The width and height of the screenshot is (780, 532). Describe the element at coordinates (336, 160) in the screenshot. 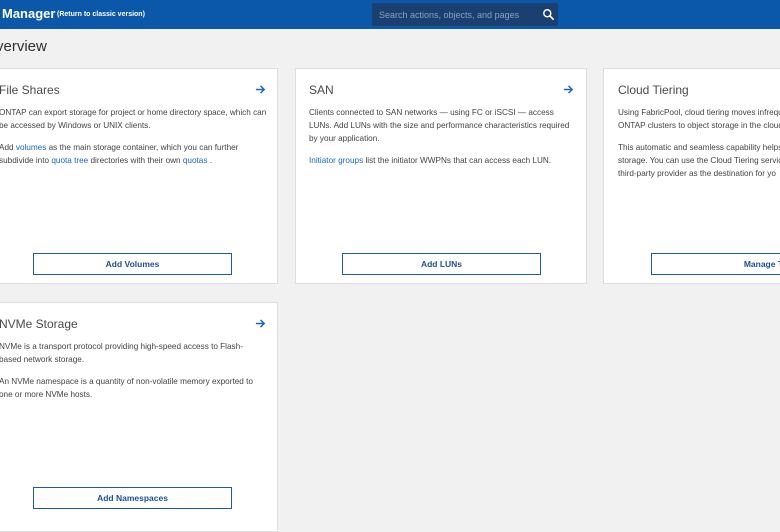

I see `initiator-groups-link: Initiator groups` at that location.